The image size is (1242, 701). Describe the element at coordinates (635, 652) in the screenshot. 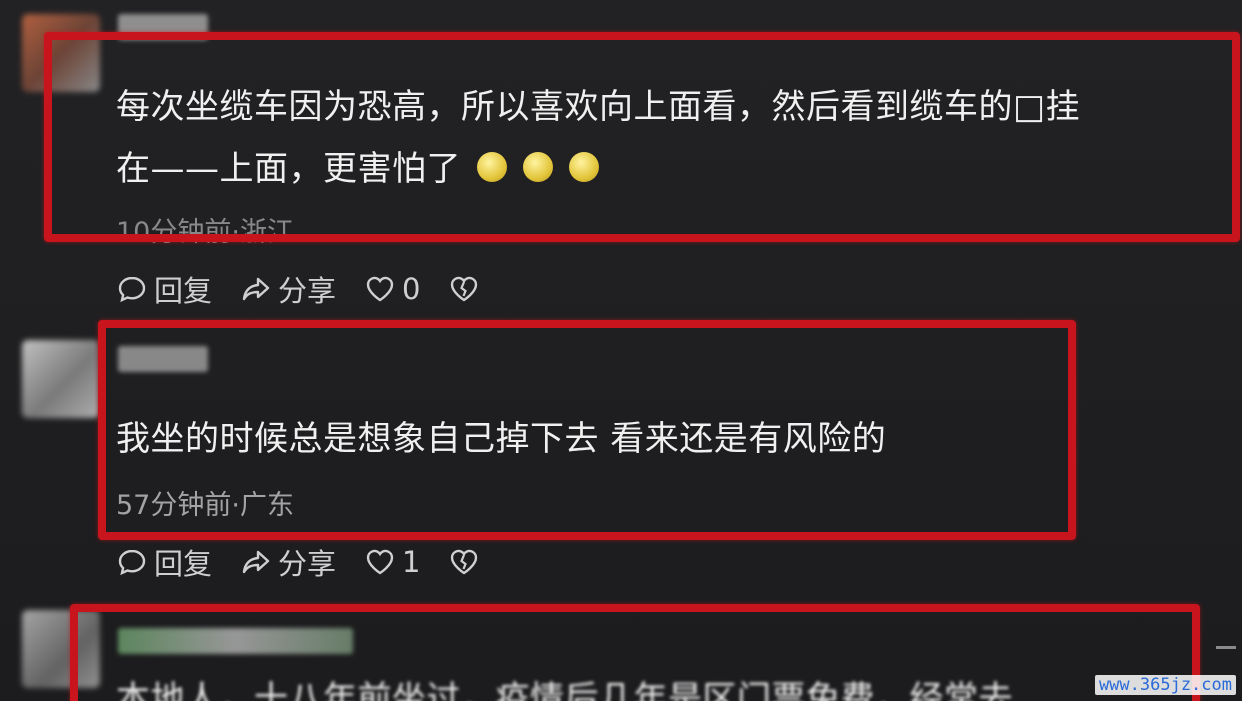

I see `annotation-box` at that location.